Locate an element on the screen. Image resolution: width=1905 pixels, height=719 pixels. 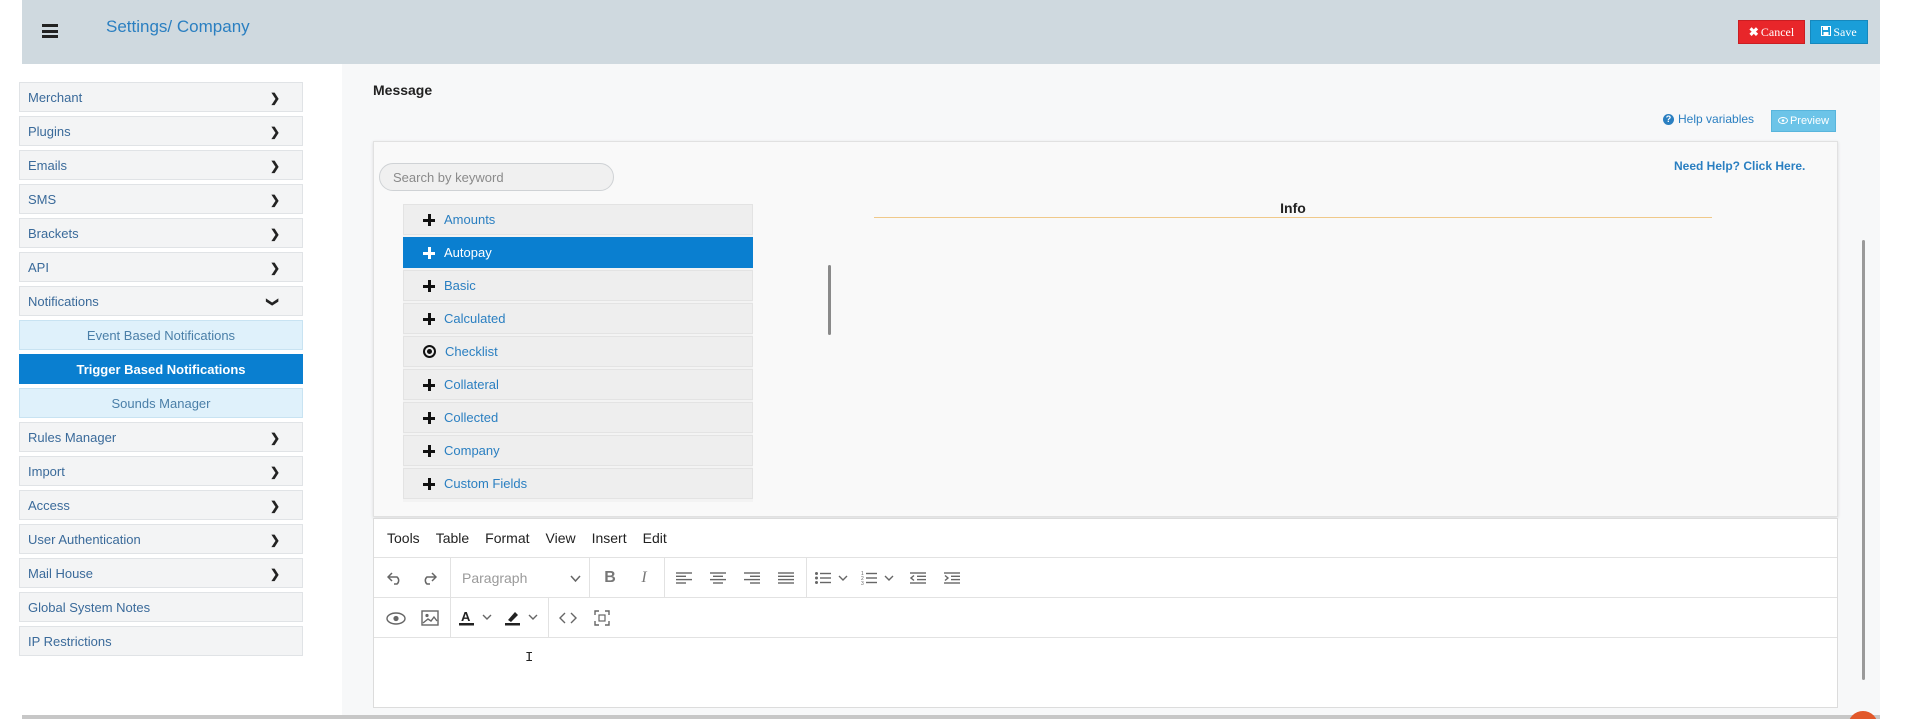
hamburger-menu-icon is located at coordinates (50, 31).